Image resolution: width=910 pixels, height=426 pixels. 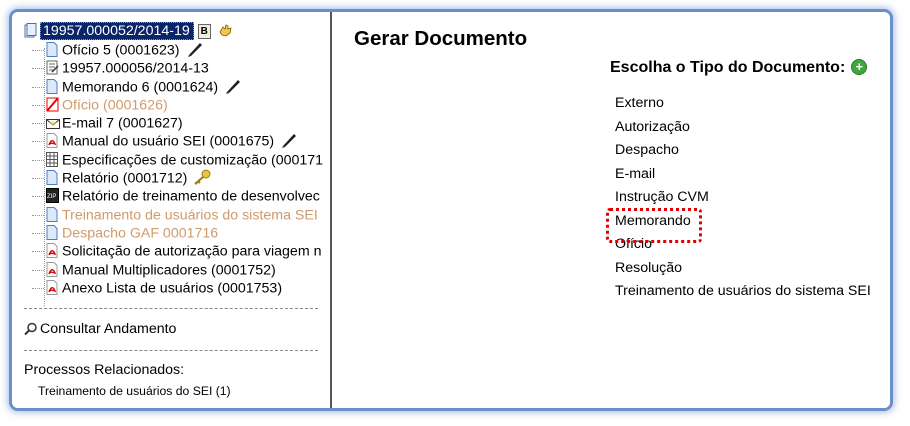 What do you see at coordinates (52, 159) in the screenshot?
I see `spreadsheet-icon` at bounding box center [52, 159].